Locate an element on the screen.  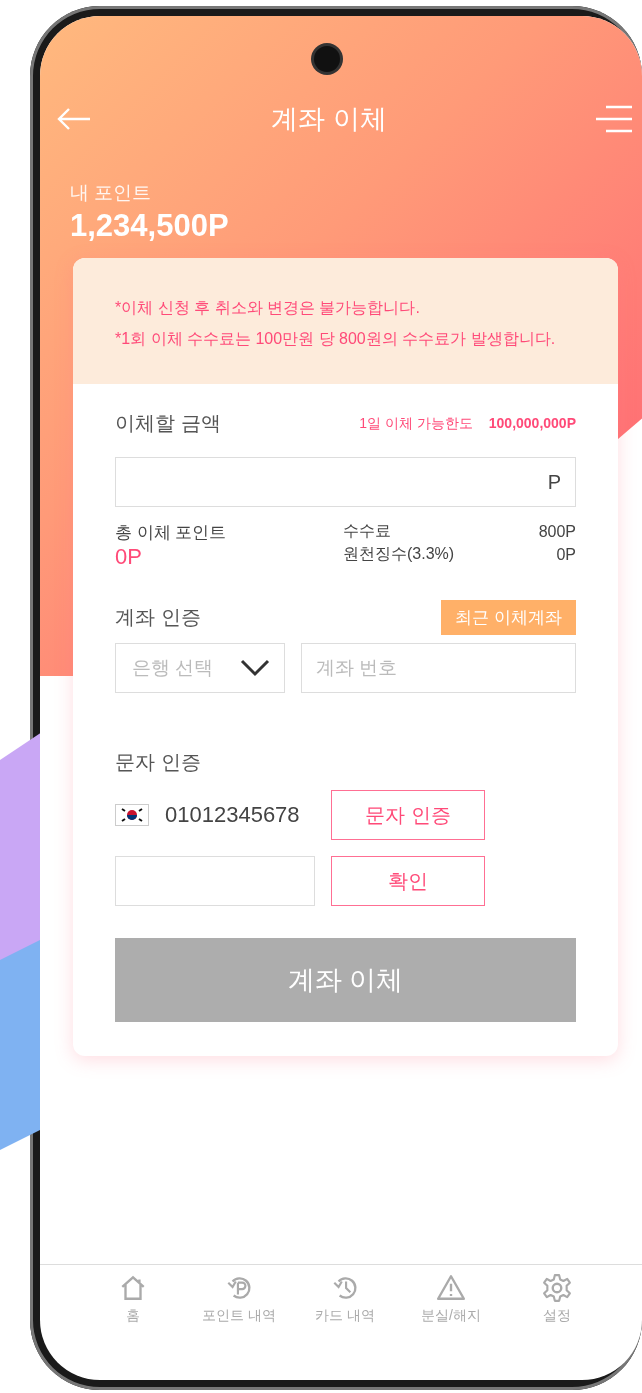
send-sms-button: 문자 인증 is located at coordinates (408, 815).